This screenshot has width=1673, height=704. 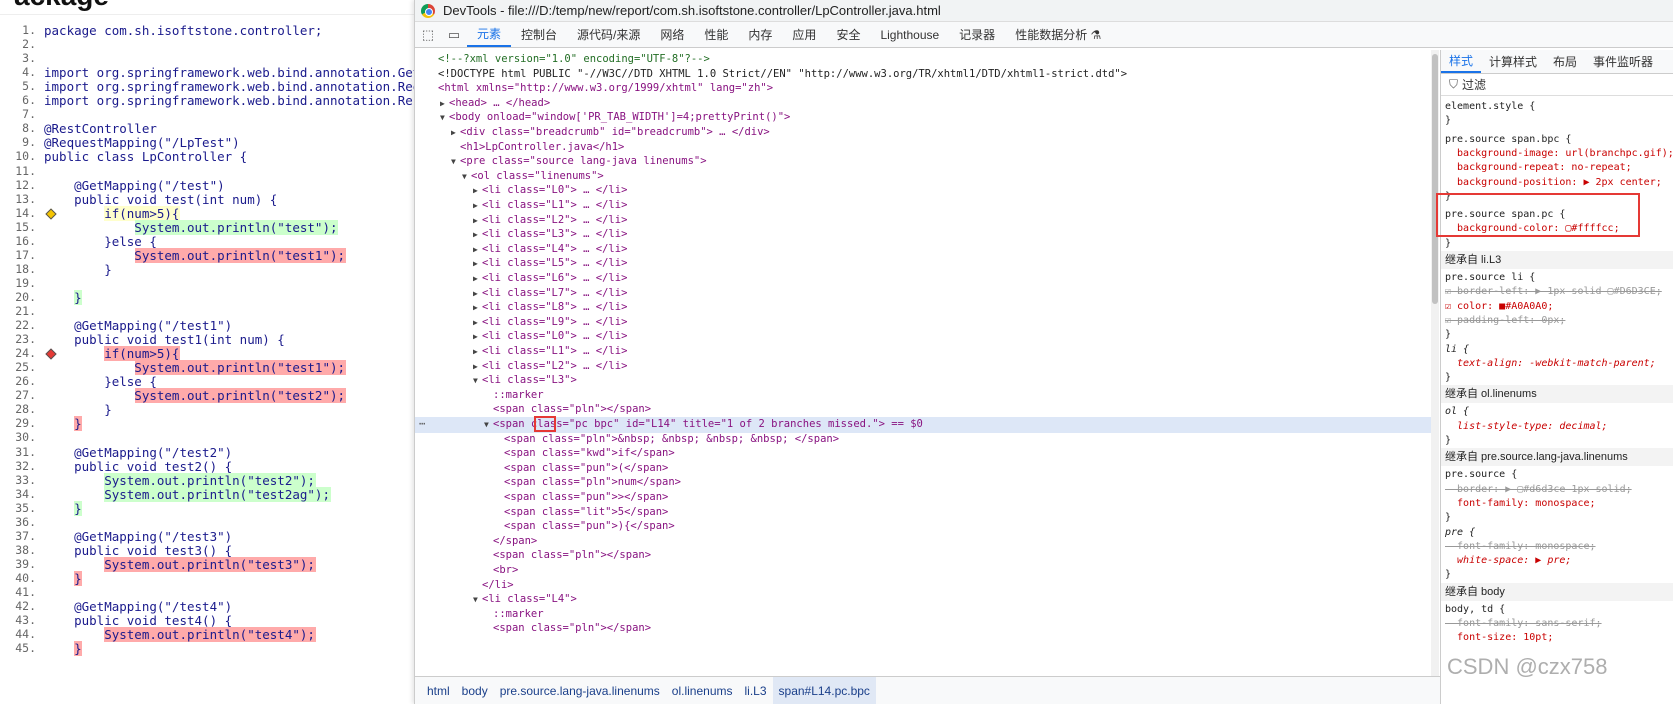 I want to click on breadcrumb-item: li.L3, so click(x=756, y=690).